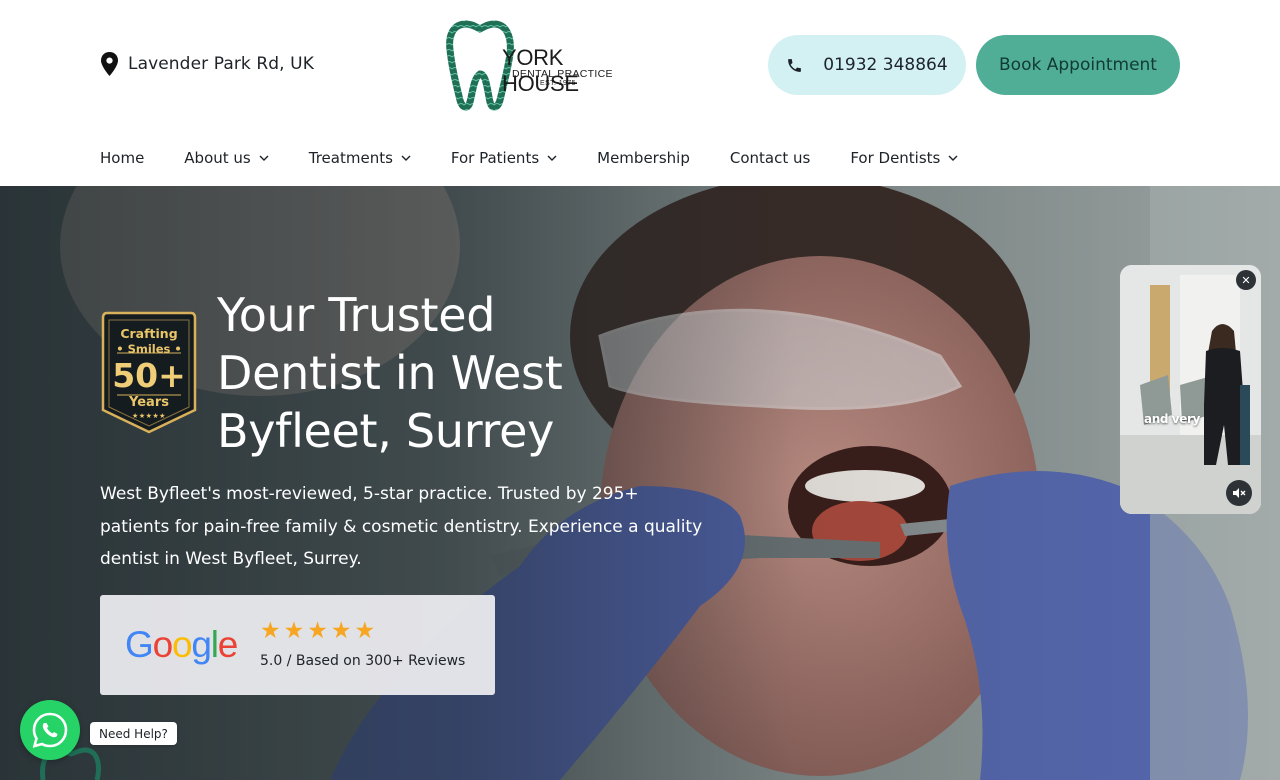  Describe the element at coordinates (562, 74) in the screenshot. I see `logo-subtitle: DENTAL PRACTICE` at that location.